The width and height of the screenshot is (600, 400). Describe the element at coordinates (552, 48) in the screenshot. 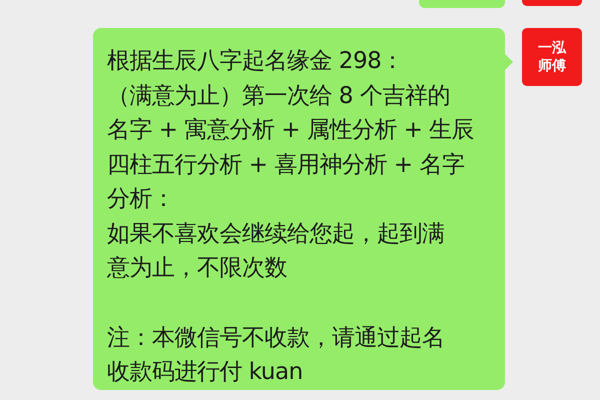

I see `avatar-text: 一泓` at that location.